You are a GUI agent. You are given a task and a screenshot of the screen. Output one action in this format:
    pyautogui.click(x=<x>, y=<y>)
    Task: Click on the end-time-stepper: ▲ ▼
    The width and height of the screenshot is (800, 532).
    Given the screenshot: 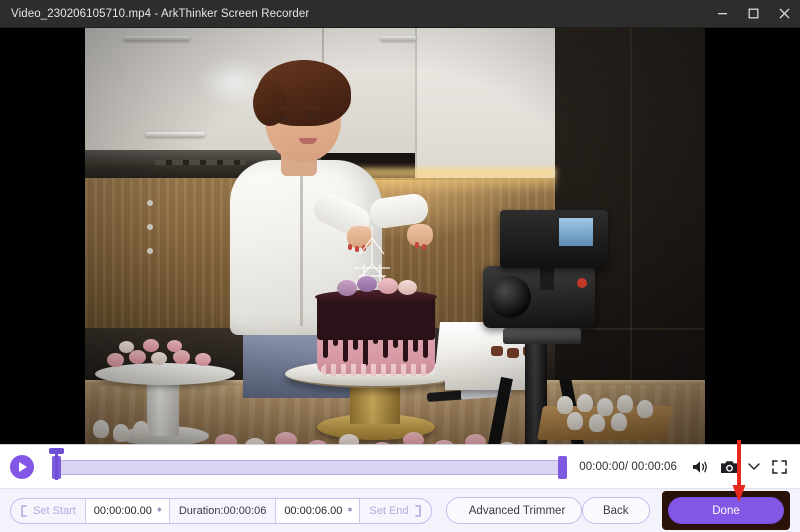 What is the action you would take?
    pyautogui.click(x=349, y=510)
    